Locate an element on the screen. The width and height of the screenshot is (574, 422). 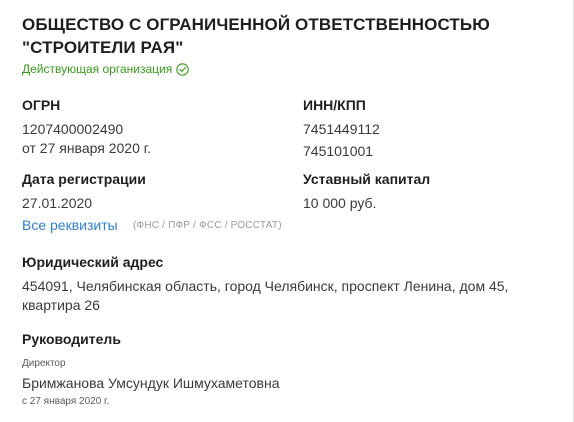
registration-label: Дата регистрации is located at coordinates (84, 179).